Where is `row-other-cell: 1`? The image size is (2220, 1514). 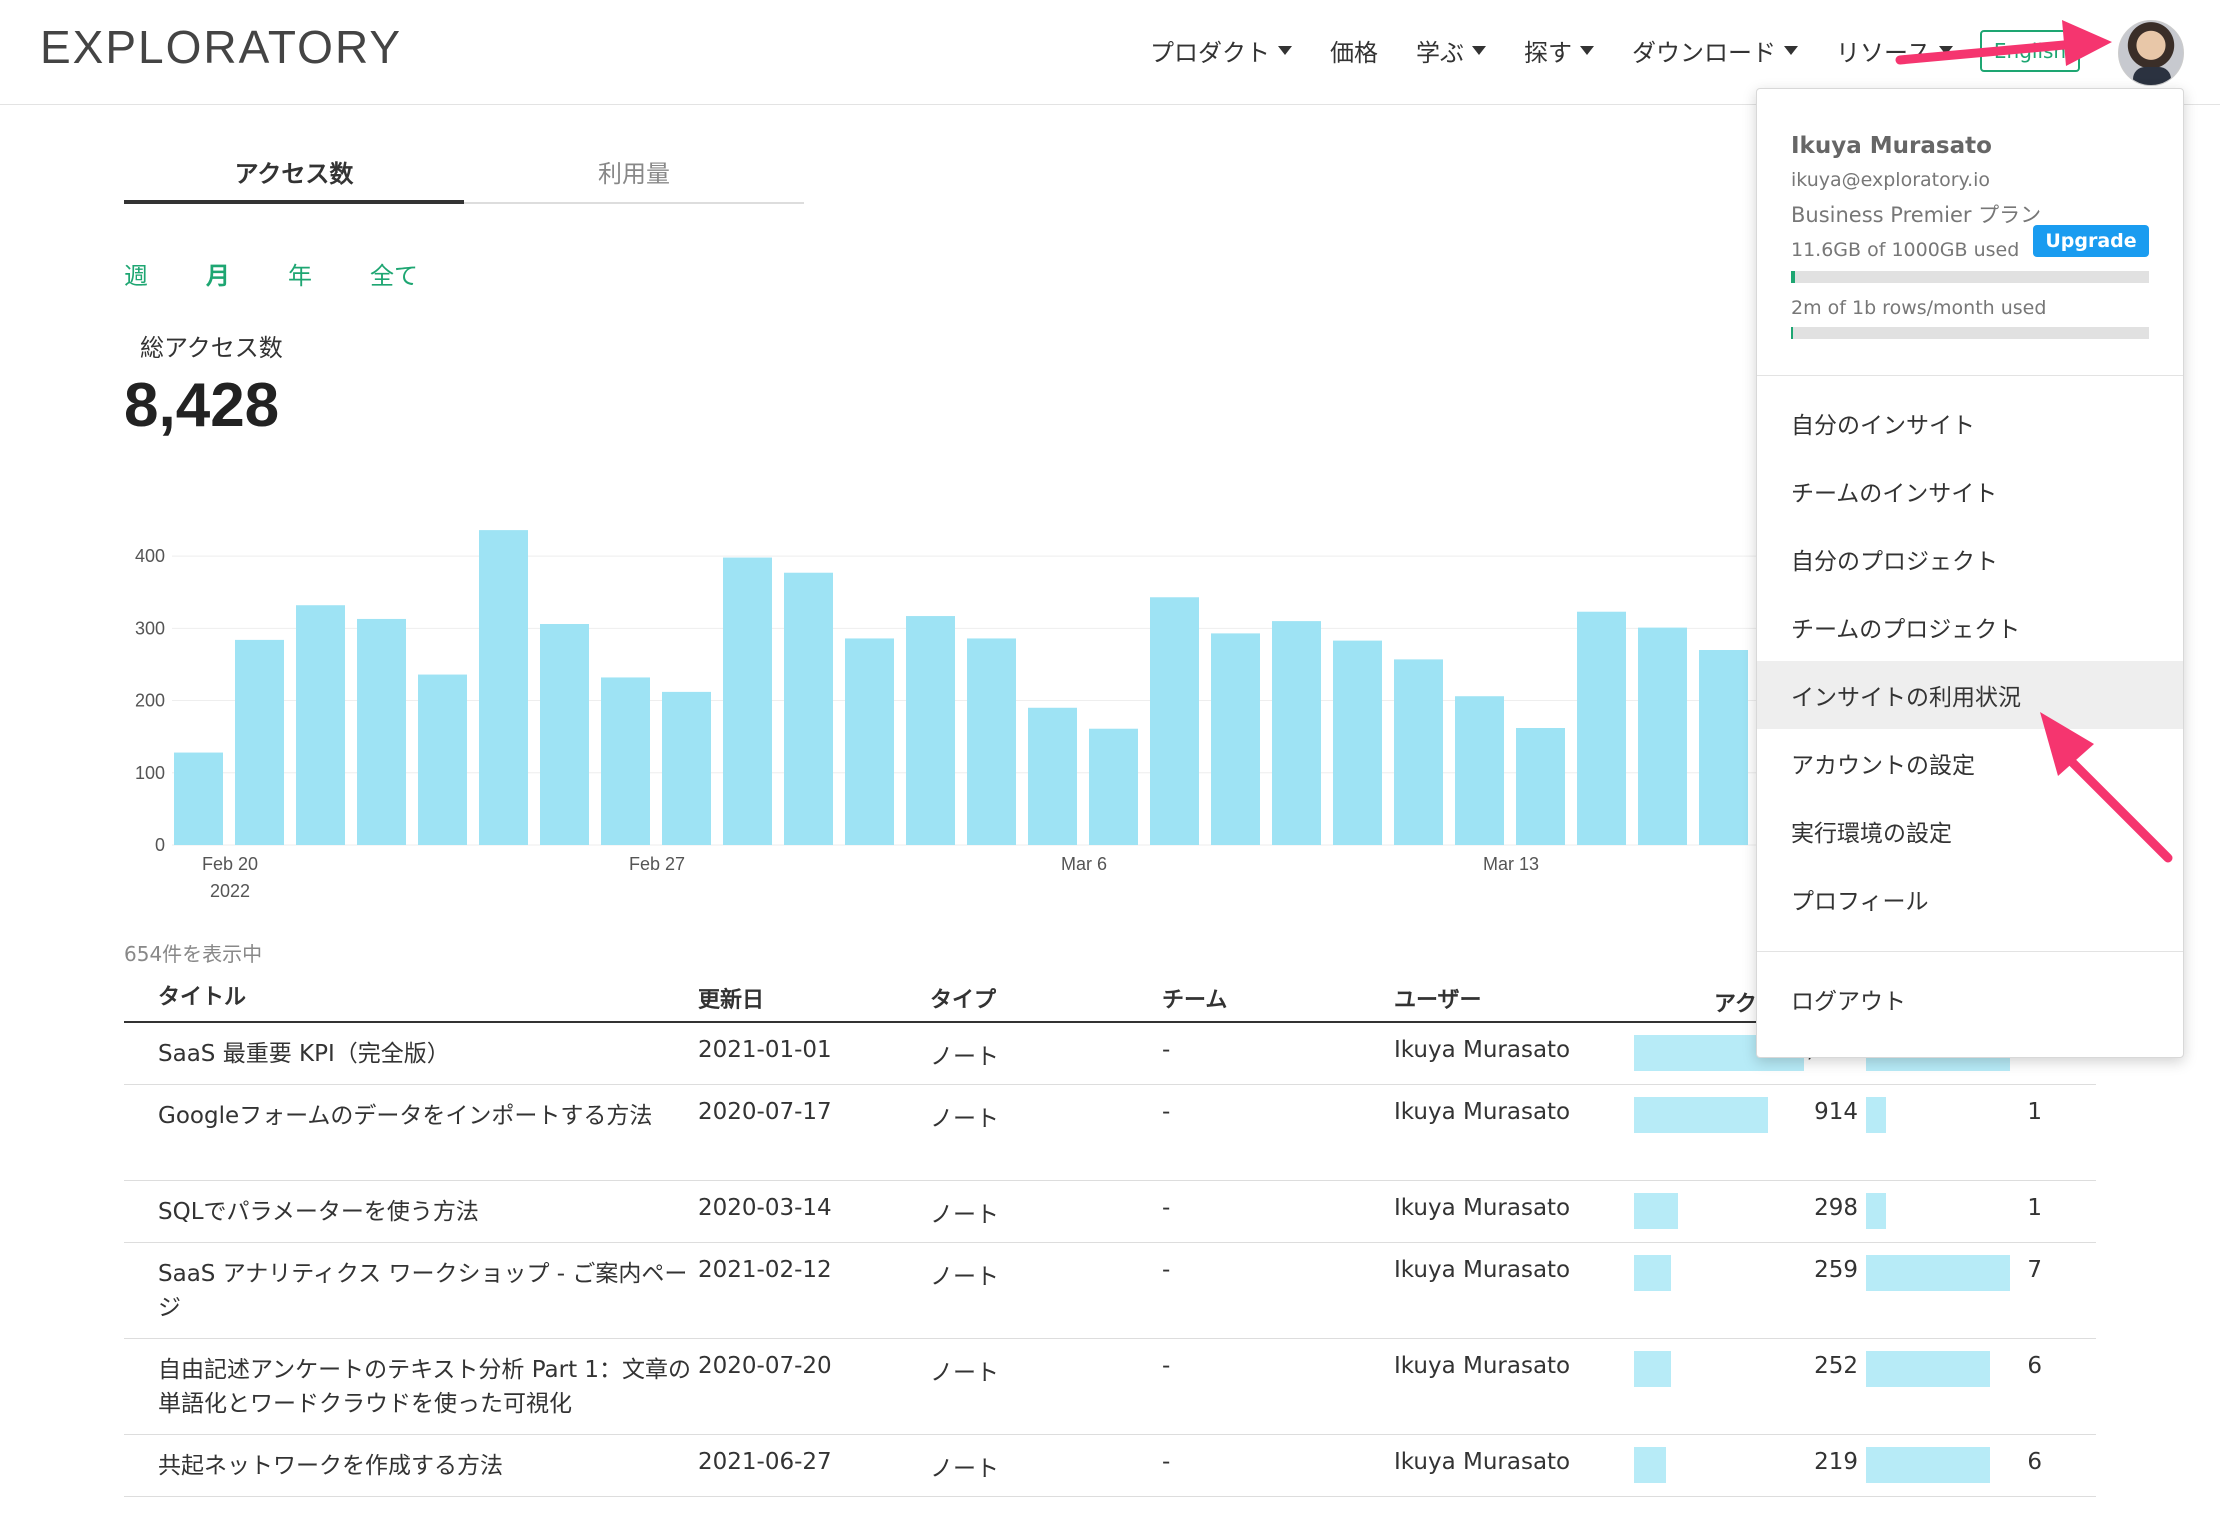 row-other-cell: 1 is located at coordinates (1966, 1132).